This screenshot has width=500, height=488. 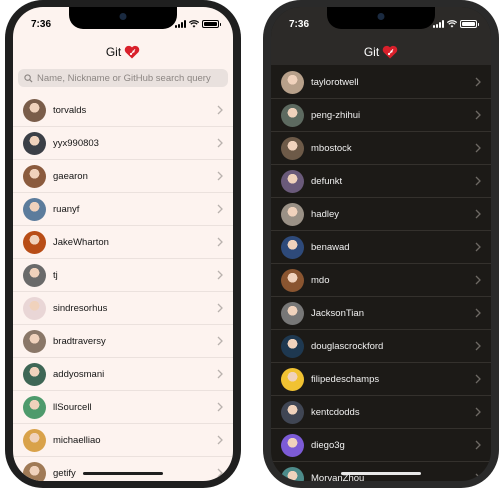 I want to click on username-label: mdo, so click(x=320, y=280).